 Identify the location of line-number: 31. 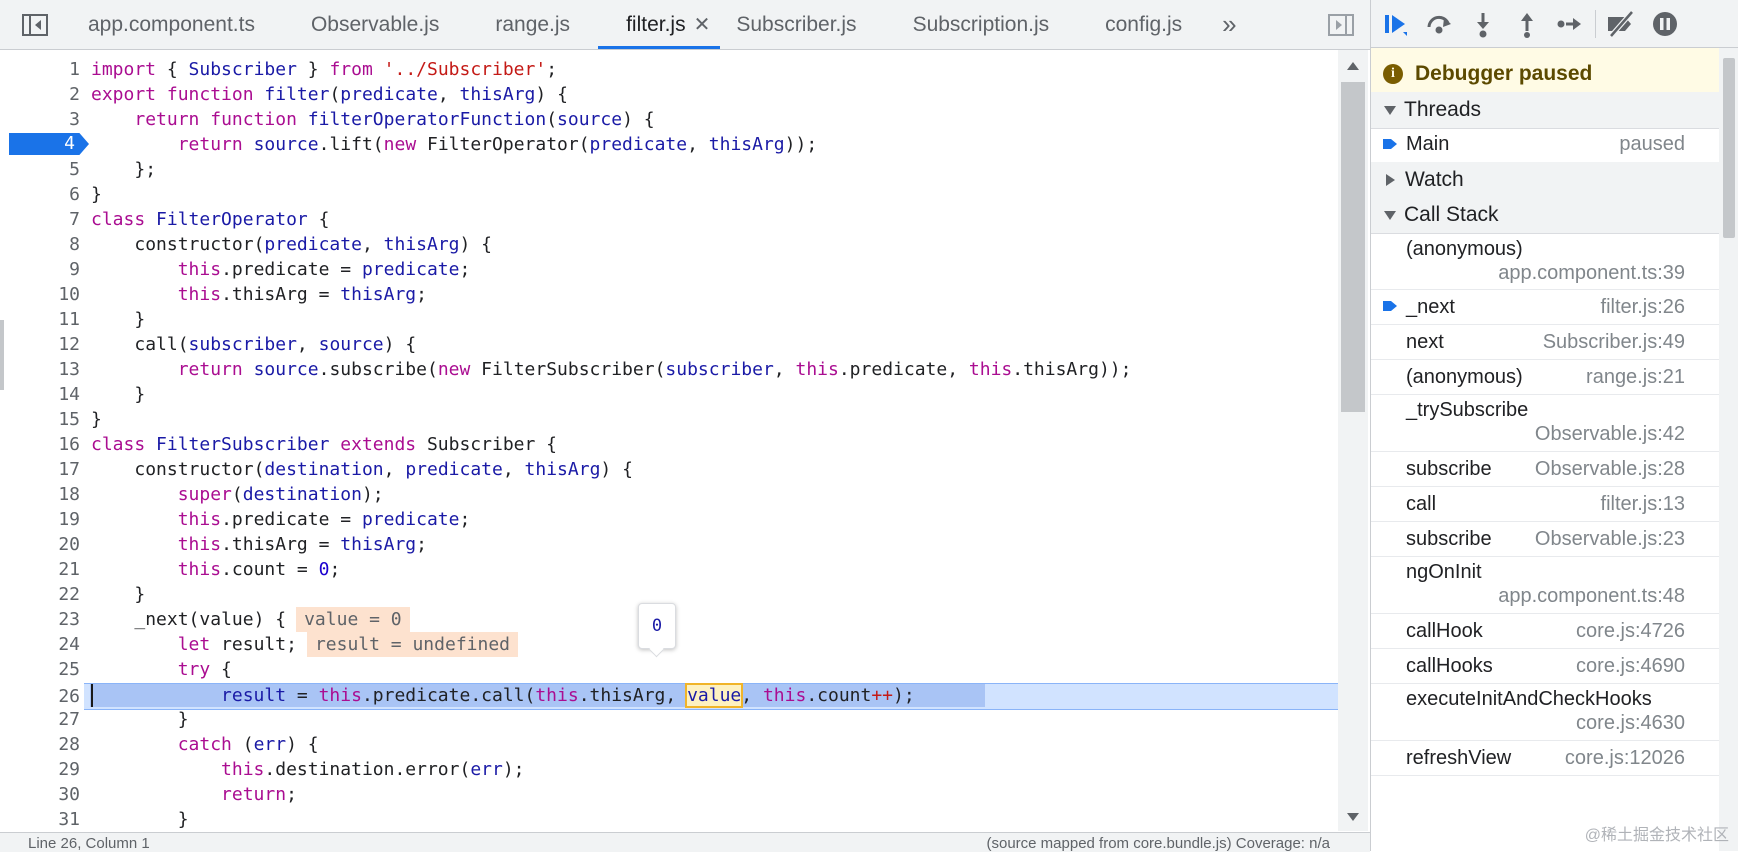
(45, 819).